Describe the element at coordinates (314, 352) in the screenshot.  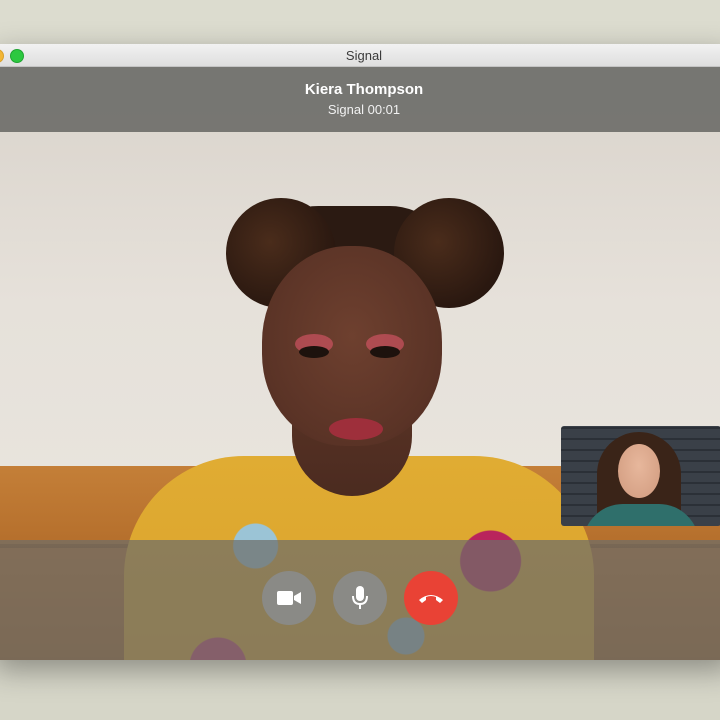
I see `eye-left` at that location.